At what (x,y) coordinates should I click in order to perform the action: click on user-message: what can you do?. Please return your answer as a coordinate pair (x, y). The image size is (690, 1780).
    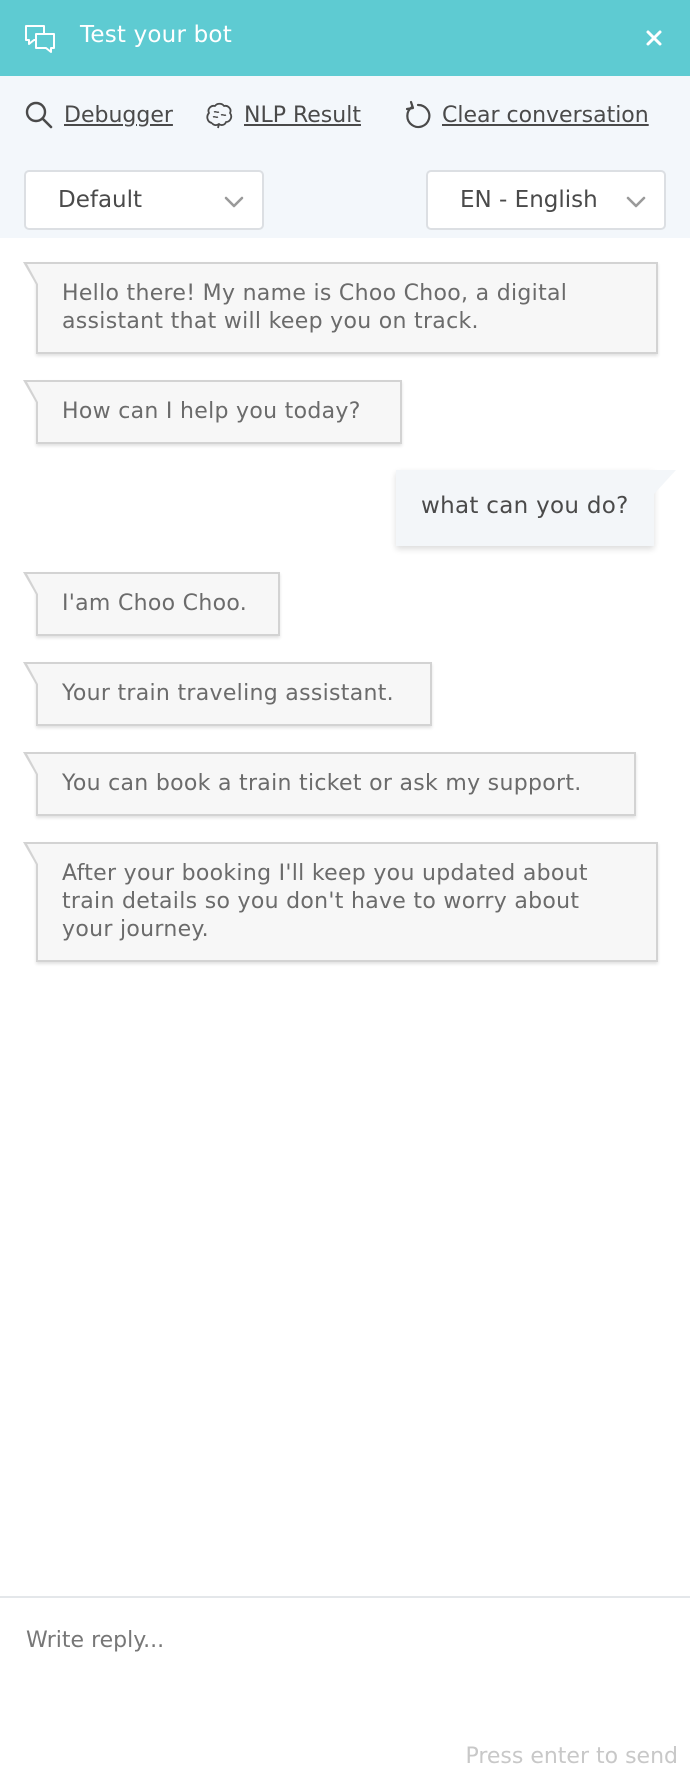
    Looking at the image, I should click on (536, 508).